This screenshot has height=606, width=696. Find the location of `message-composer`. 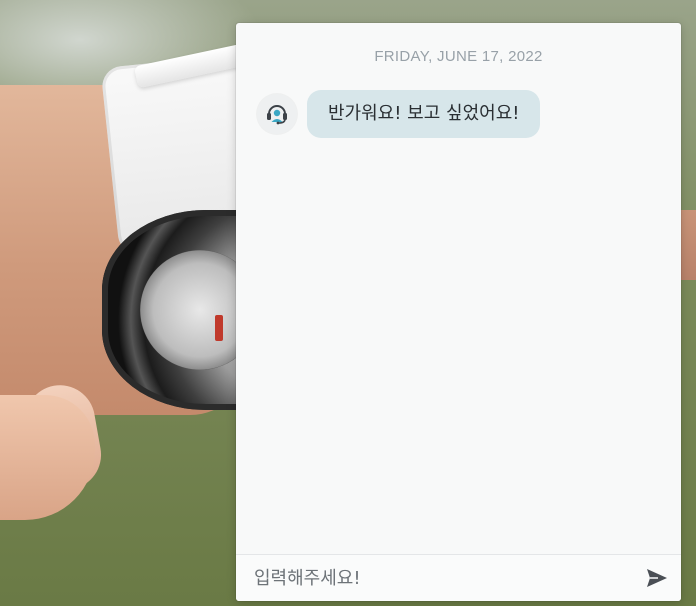

message-composer is located at coordinates (458, 577).